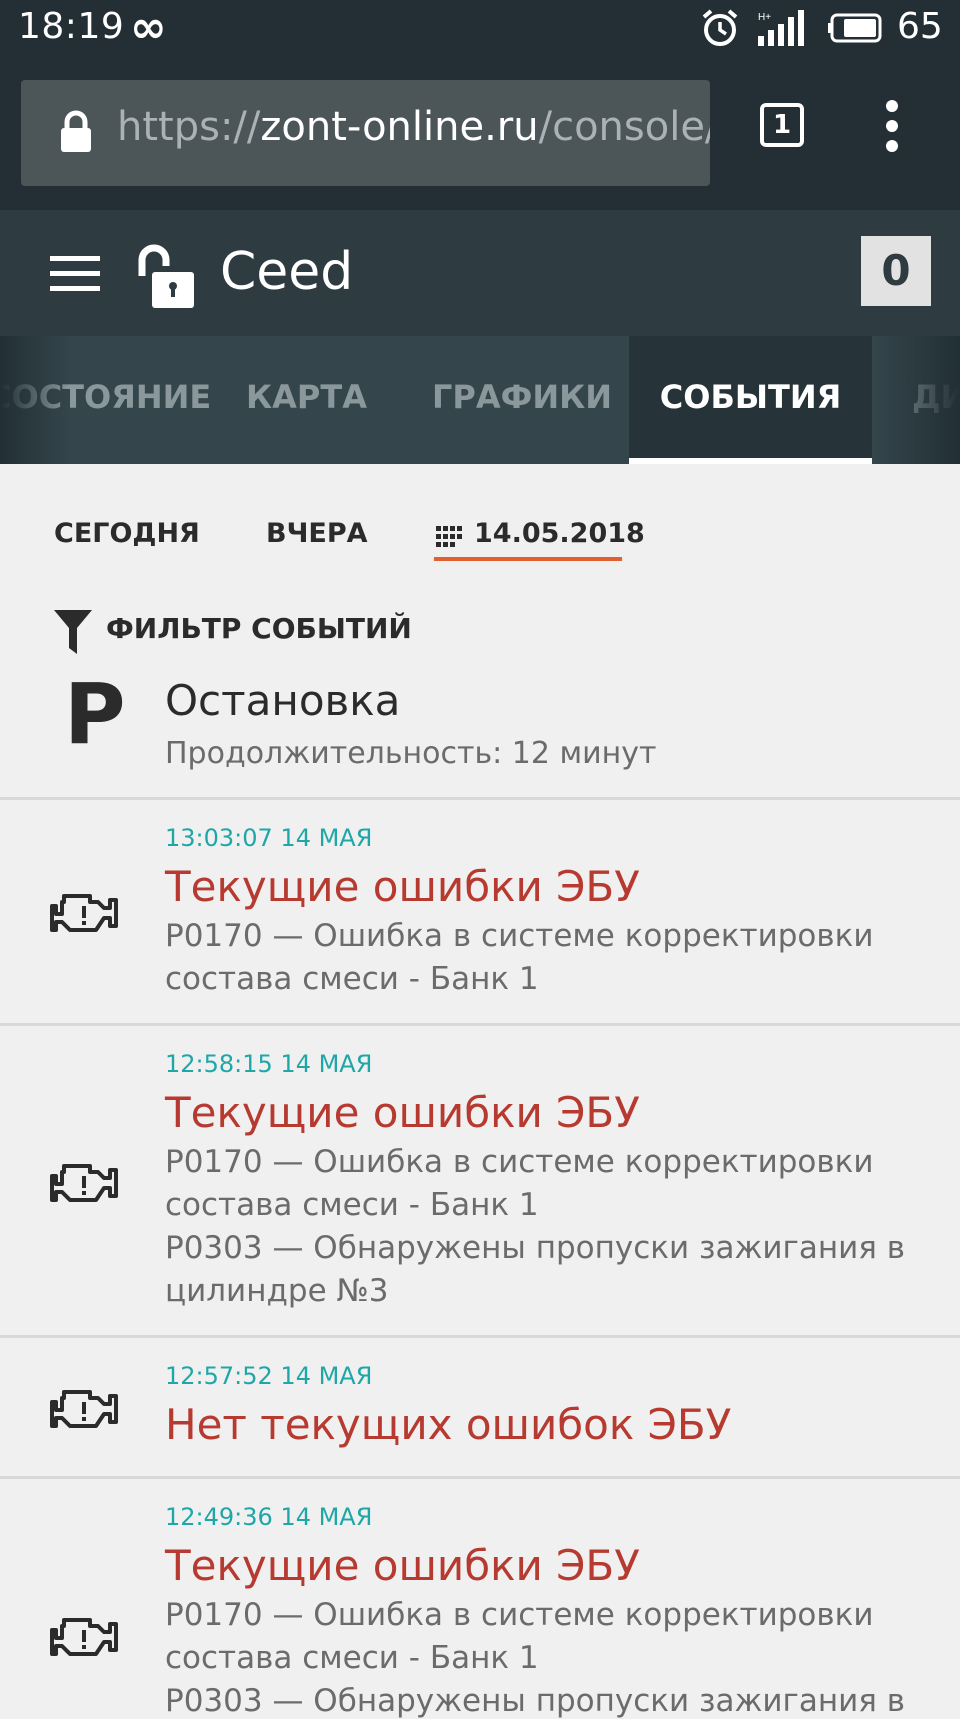 The image size is (960, 1719). I want to click on tab-events: СОБЫТИЯ, so click(750, 400).